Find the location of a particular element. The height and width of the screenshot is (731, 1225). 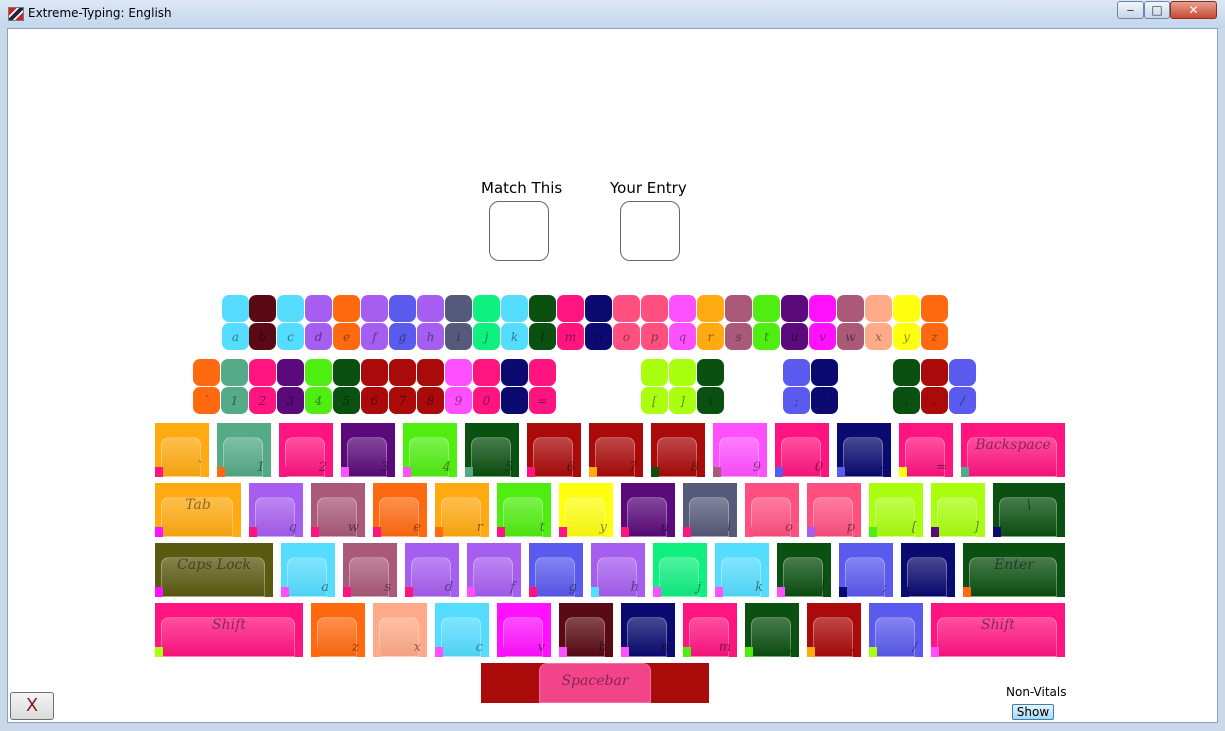

key--: . is located at coordinates (834, 630).